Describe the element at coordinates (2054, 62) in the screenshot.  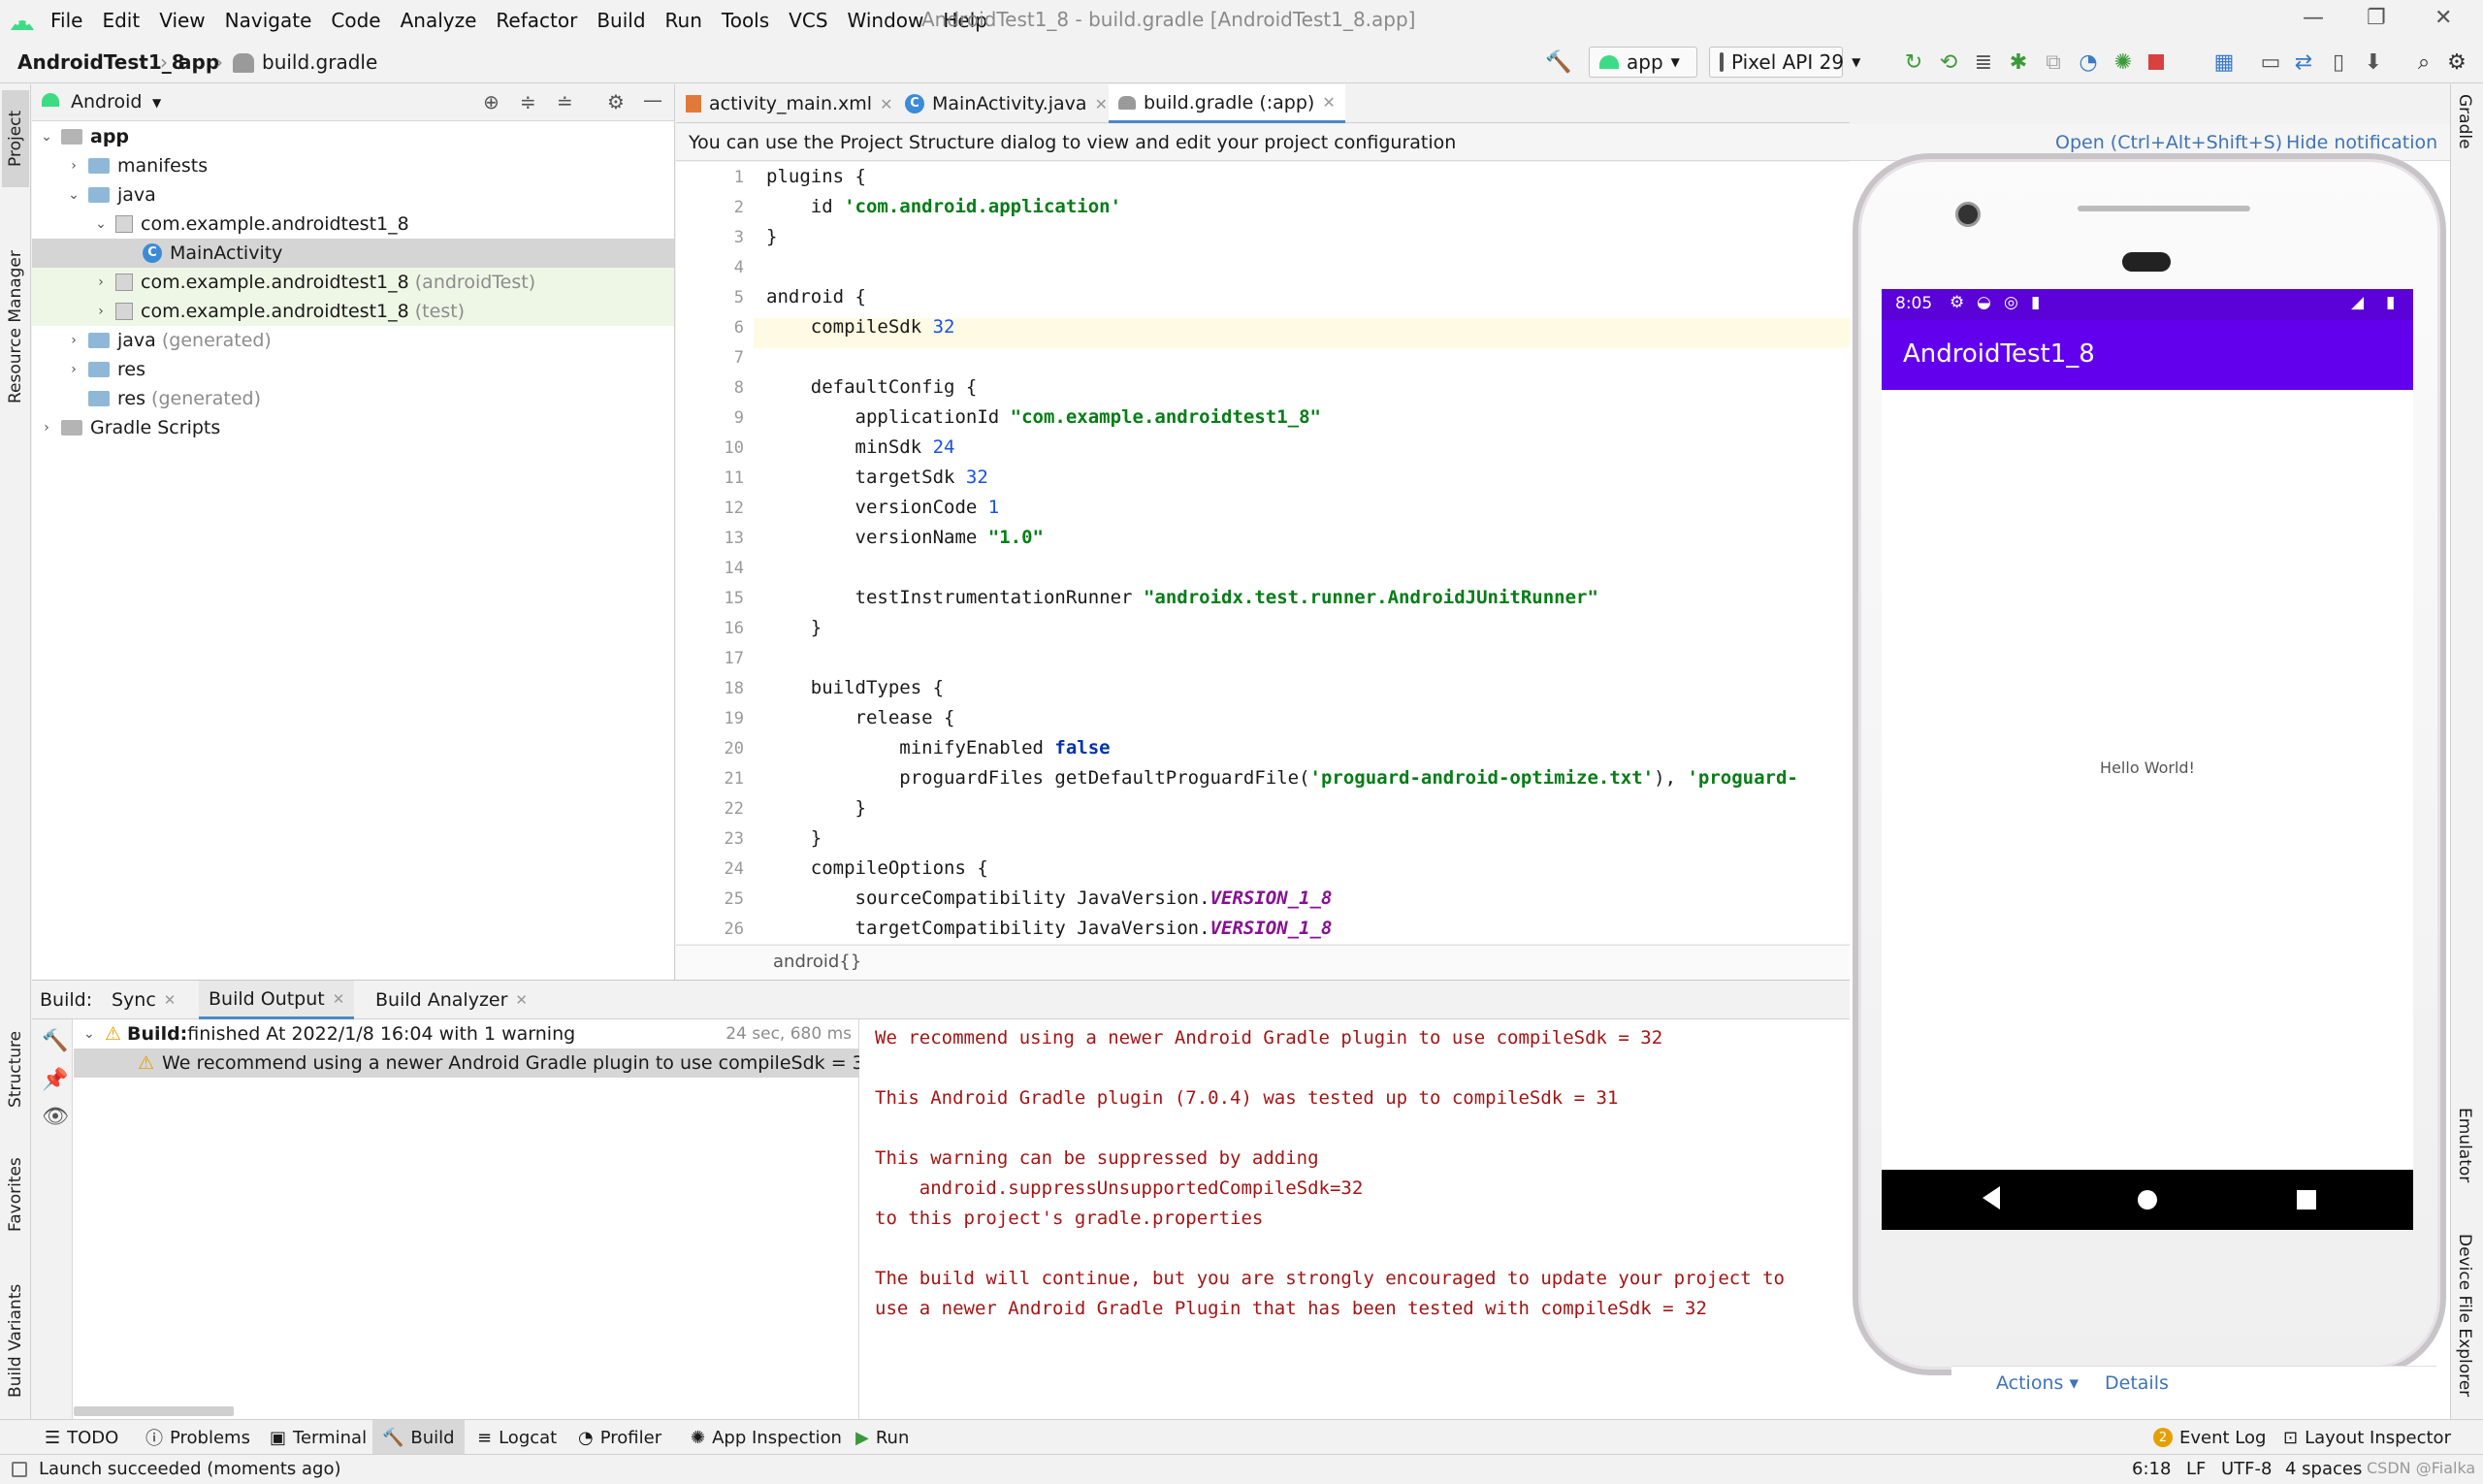
I see `attach-debugger-icon: ⧉` at that location.